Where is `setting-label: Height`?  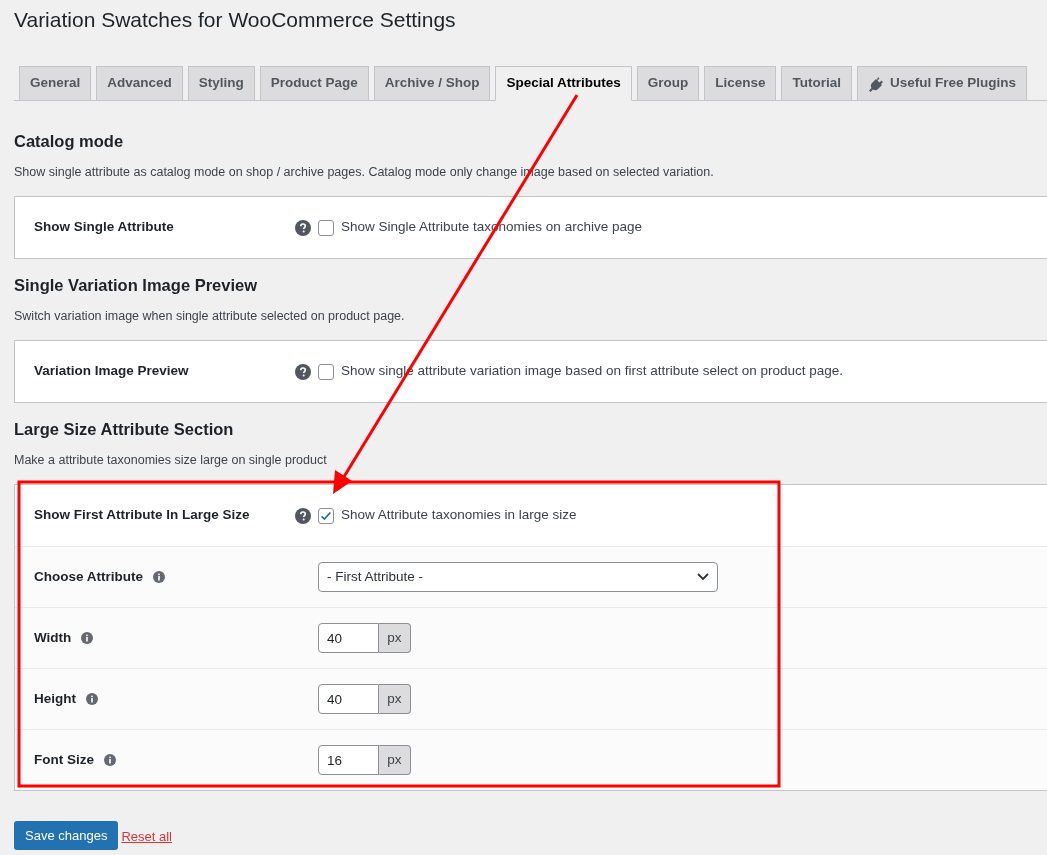 setting-label: Height is located at coordinates (55, 698).